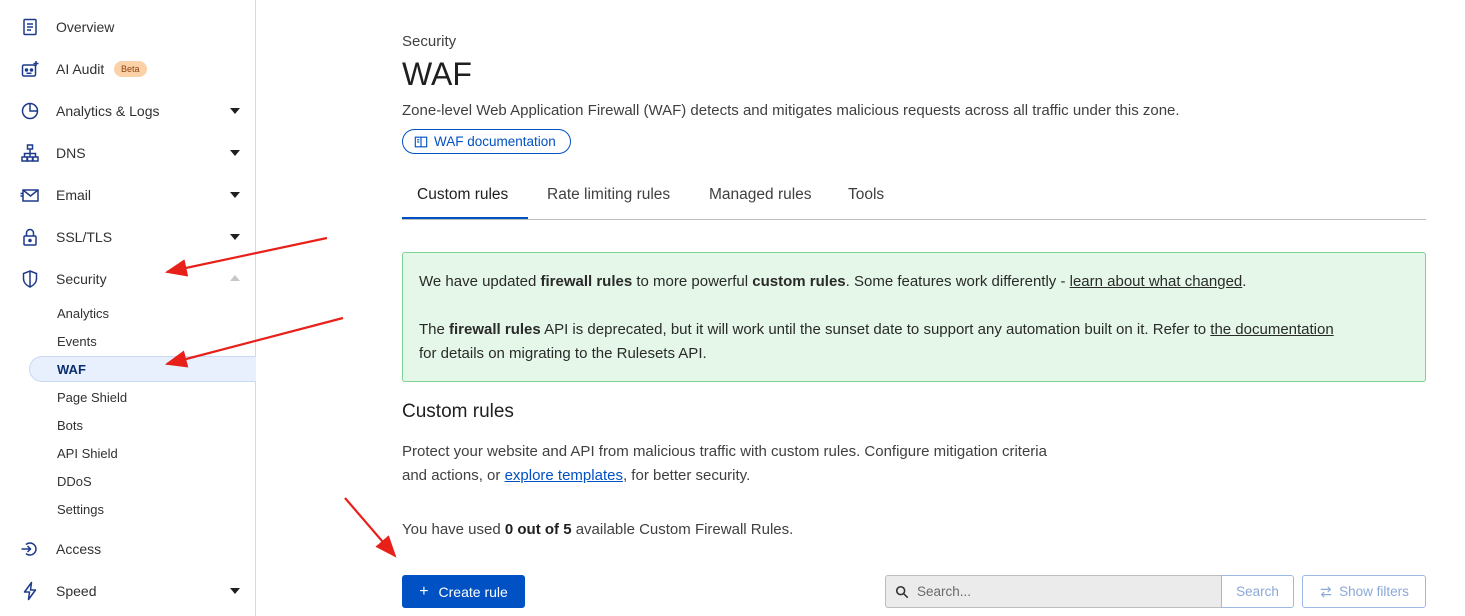 This screenshot has height=616, width=1465. Describe the element at coordinates (71, 369) in the screenshot. I see `sidebar-subitem-label: WAF` at that location.